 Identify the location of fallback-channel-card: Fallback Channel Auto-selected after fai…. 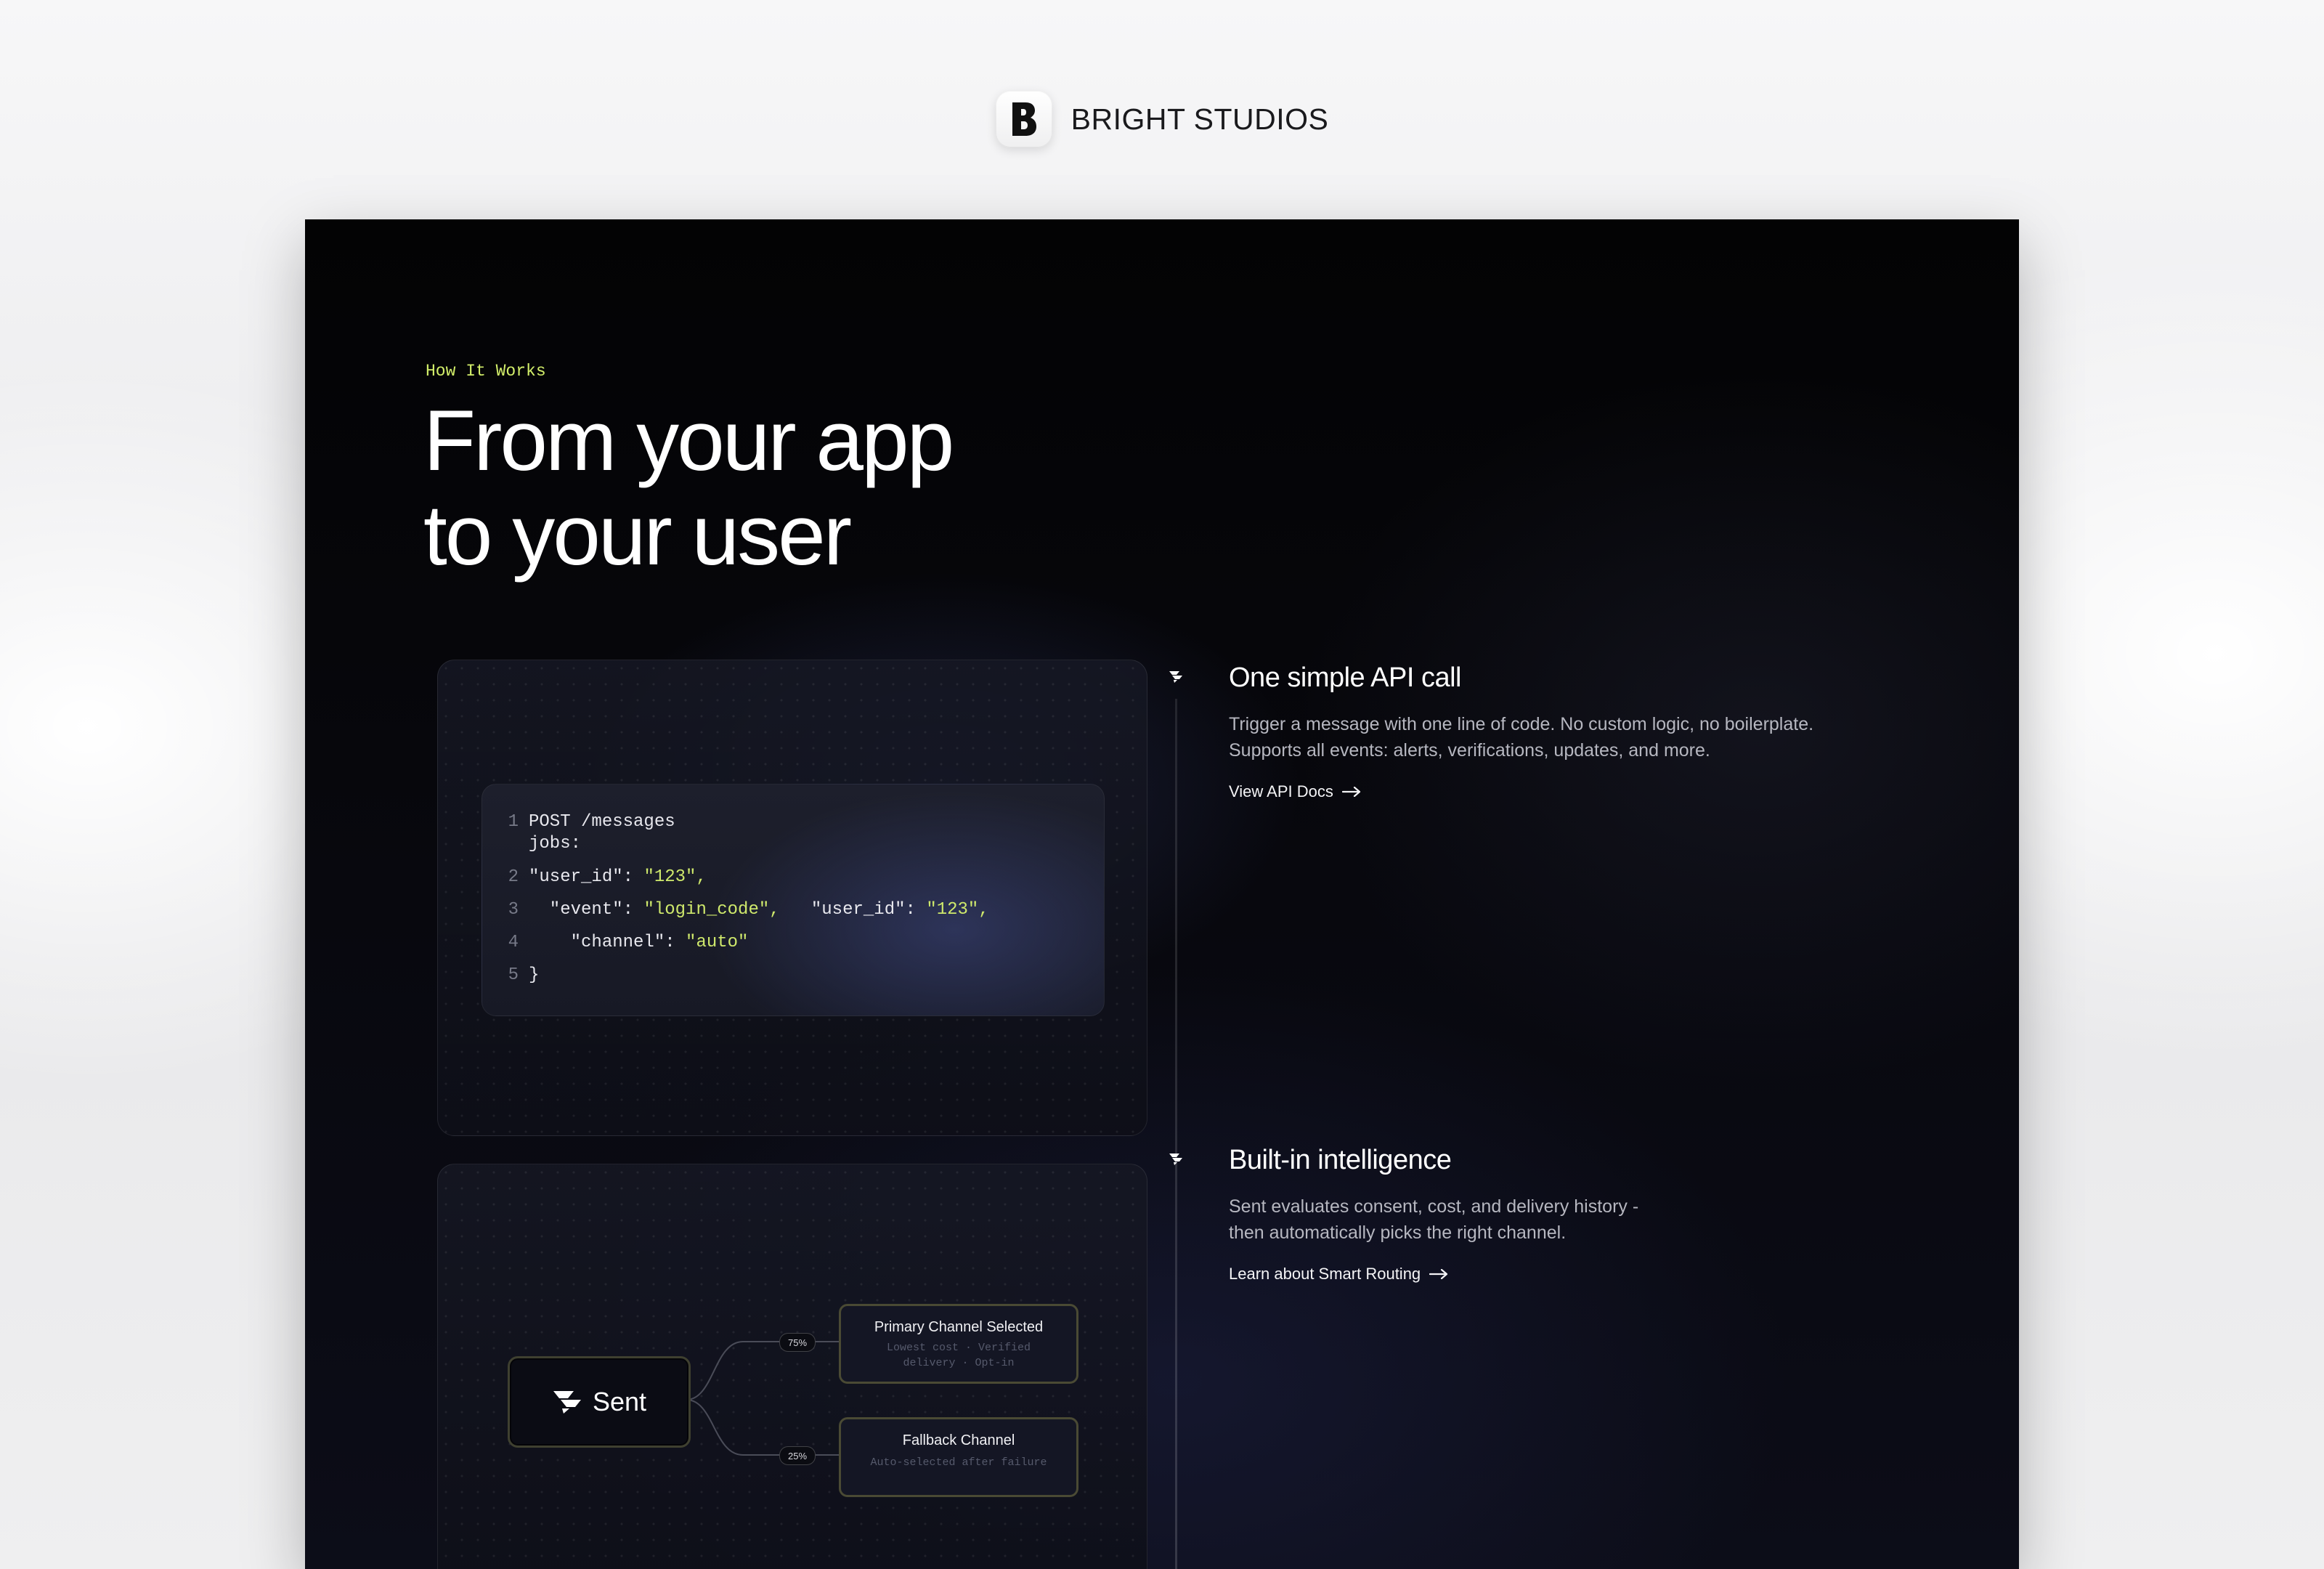
(958, 1457).